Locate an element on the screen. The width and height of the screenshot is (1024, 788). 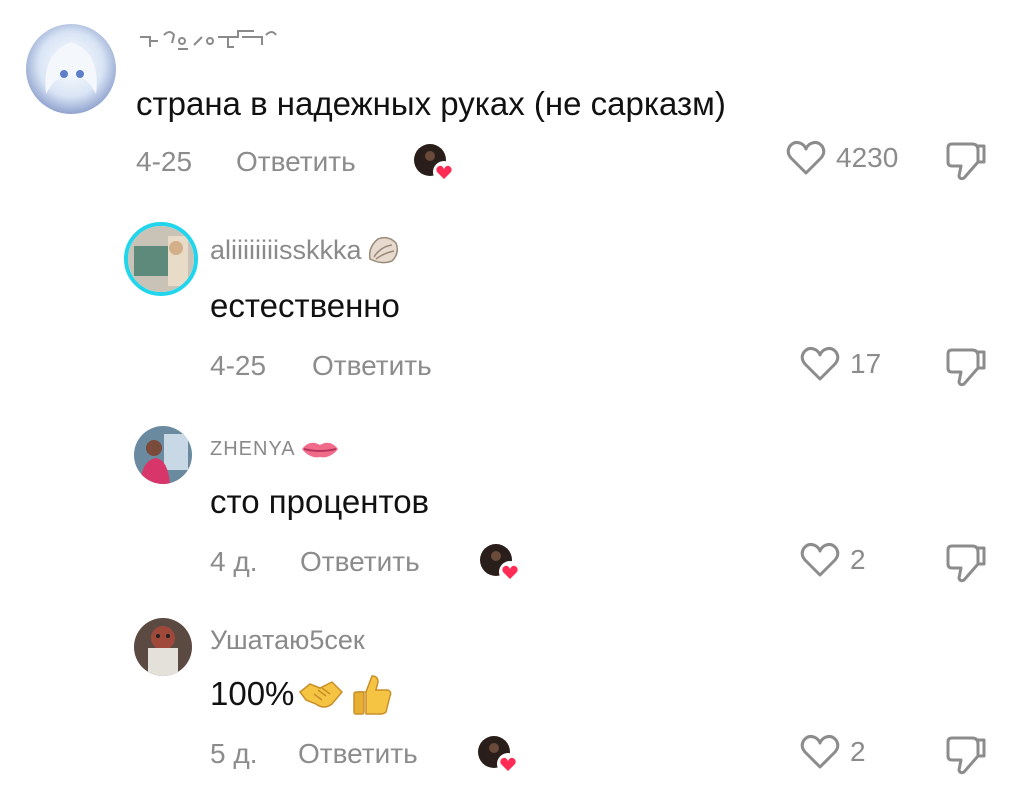
like-button: 4230 is located at coordinates (842, 158).